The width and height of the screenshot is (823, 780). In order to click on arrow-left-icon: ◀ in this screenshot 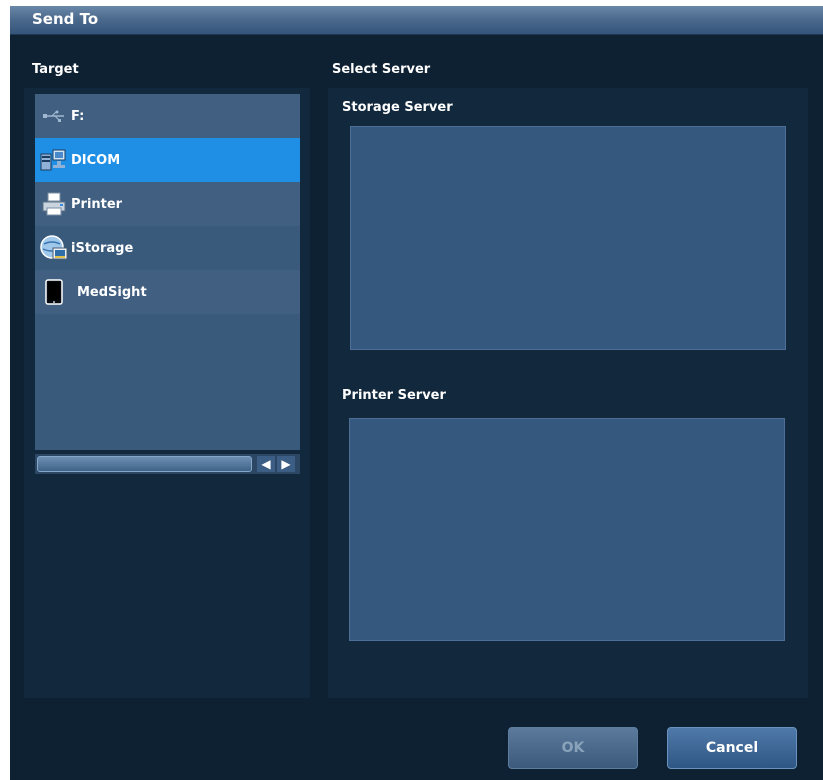, I will do `click(266, 464)`.